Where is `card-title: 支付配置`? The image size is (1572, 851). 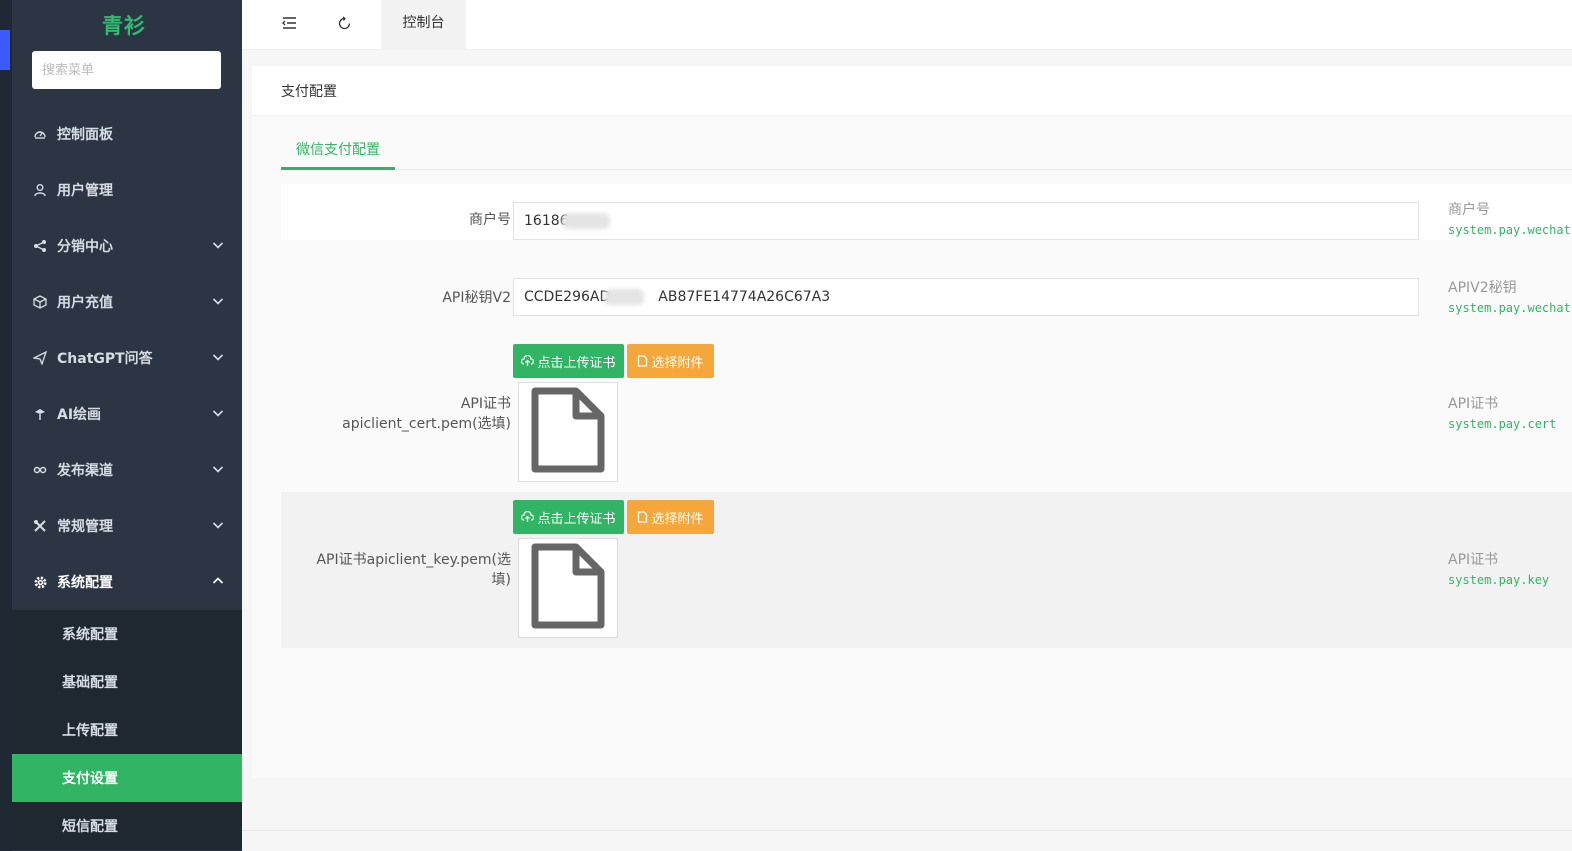 card-title: 支付配置 is located at coordinates (912, 91).